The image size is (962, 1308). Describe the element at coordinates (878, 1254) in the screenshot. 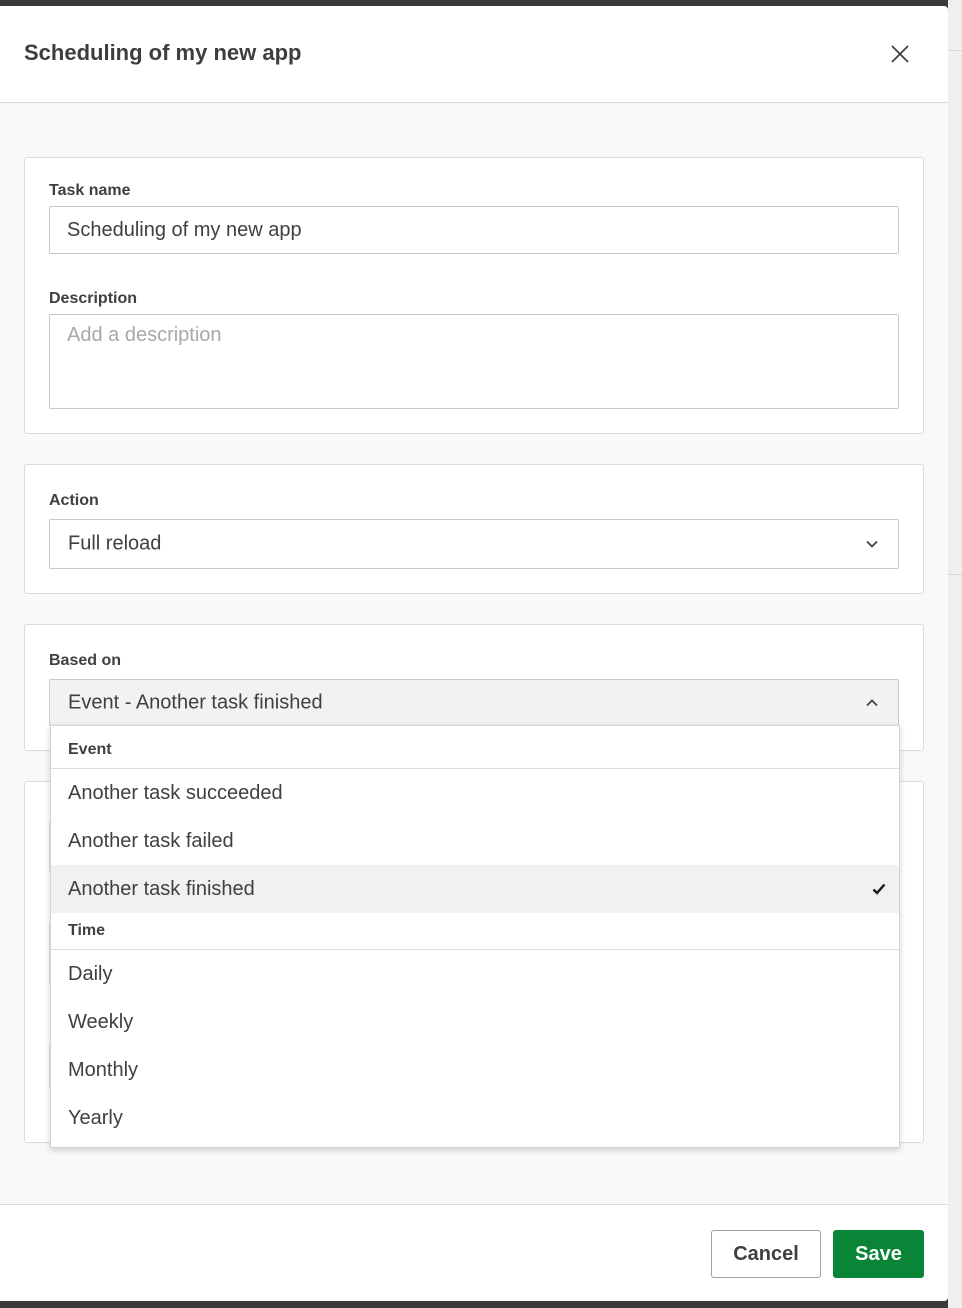

I see `save-button: Save` at that location.